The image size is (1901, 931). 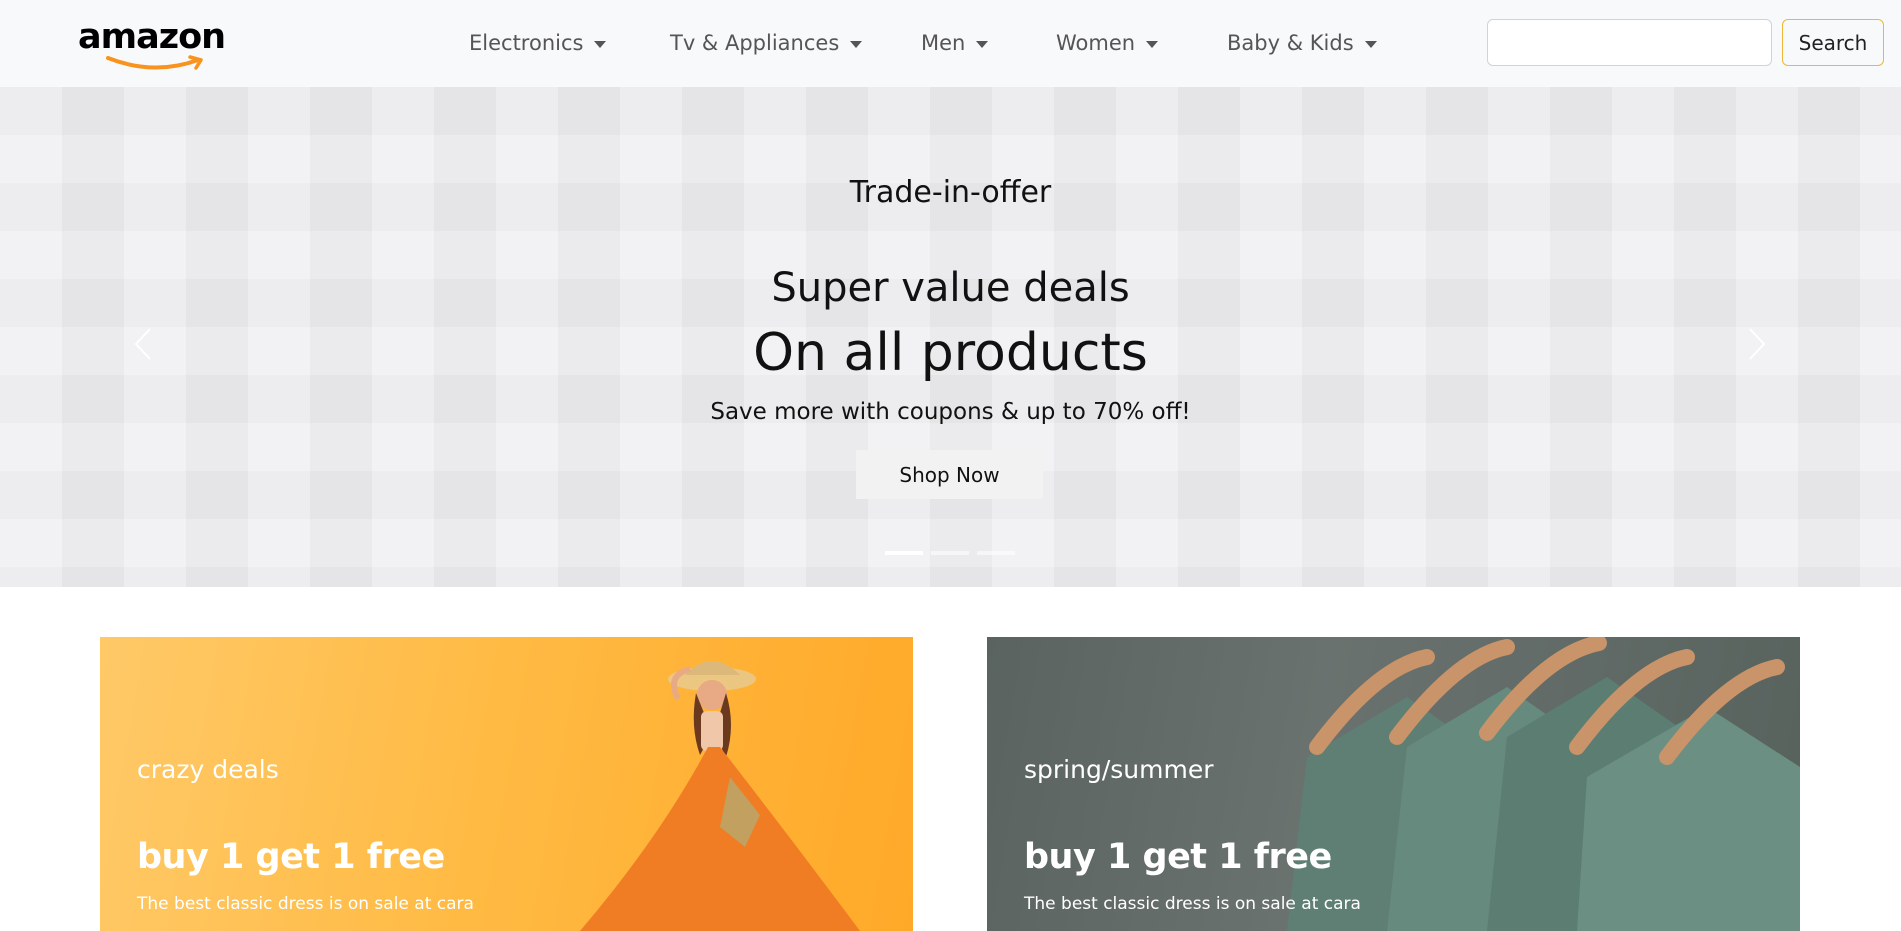 I want to click on nav-item-label: Electronics, so click(x=526, y=43).